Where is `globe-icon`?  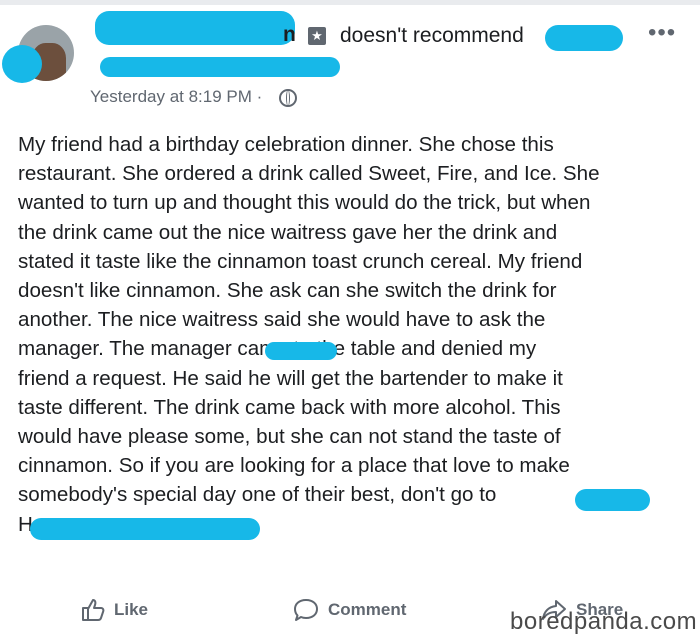 globe-icon is located at coordinates (288, 98).